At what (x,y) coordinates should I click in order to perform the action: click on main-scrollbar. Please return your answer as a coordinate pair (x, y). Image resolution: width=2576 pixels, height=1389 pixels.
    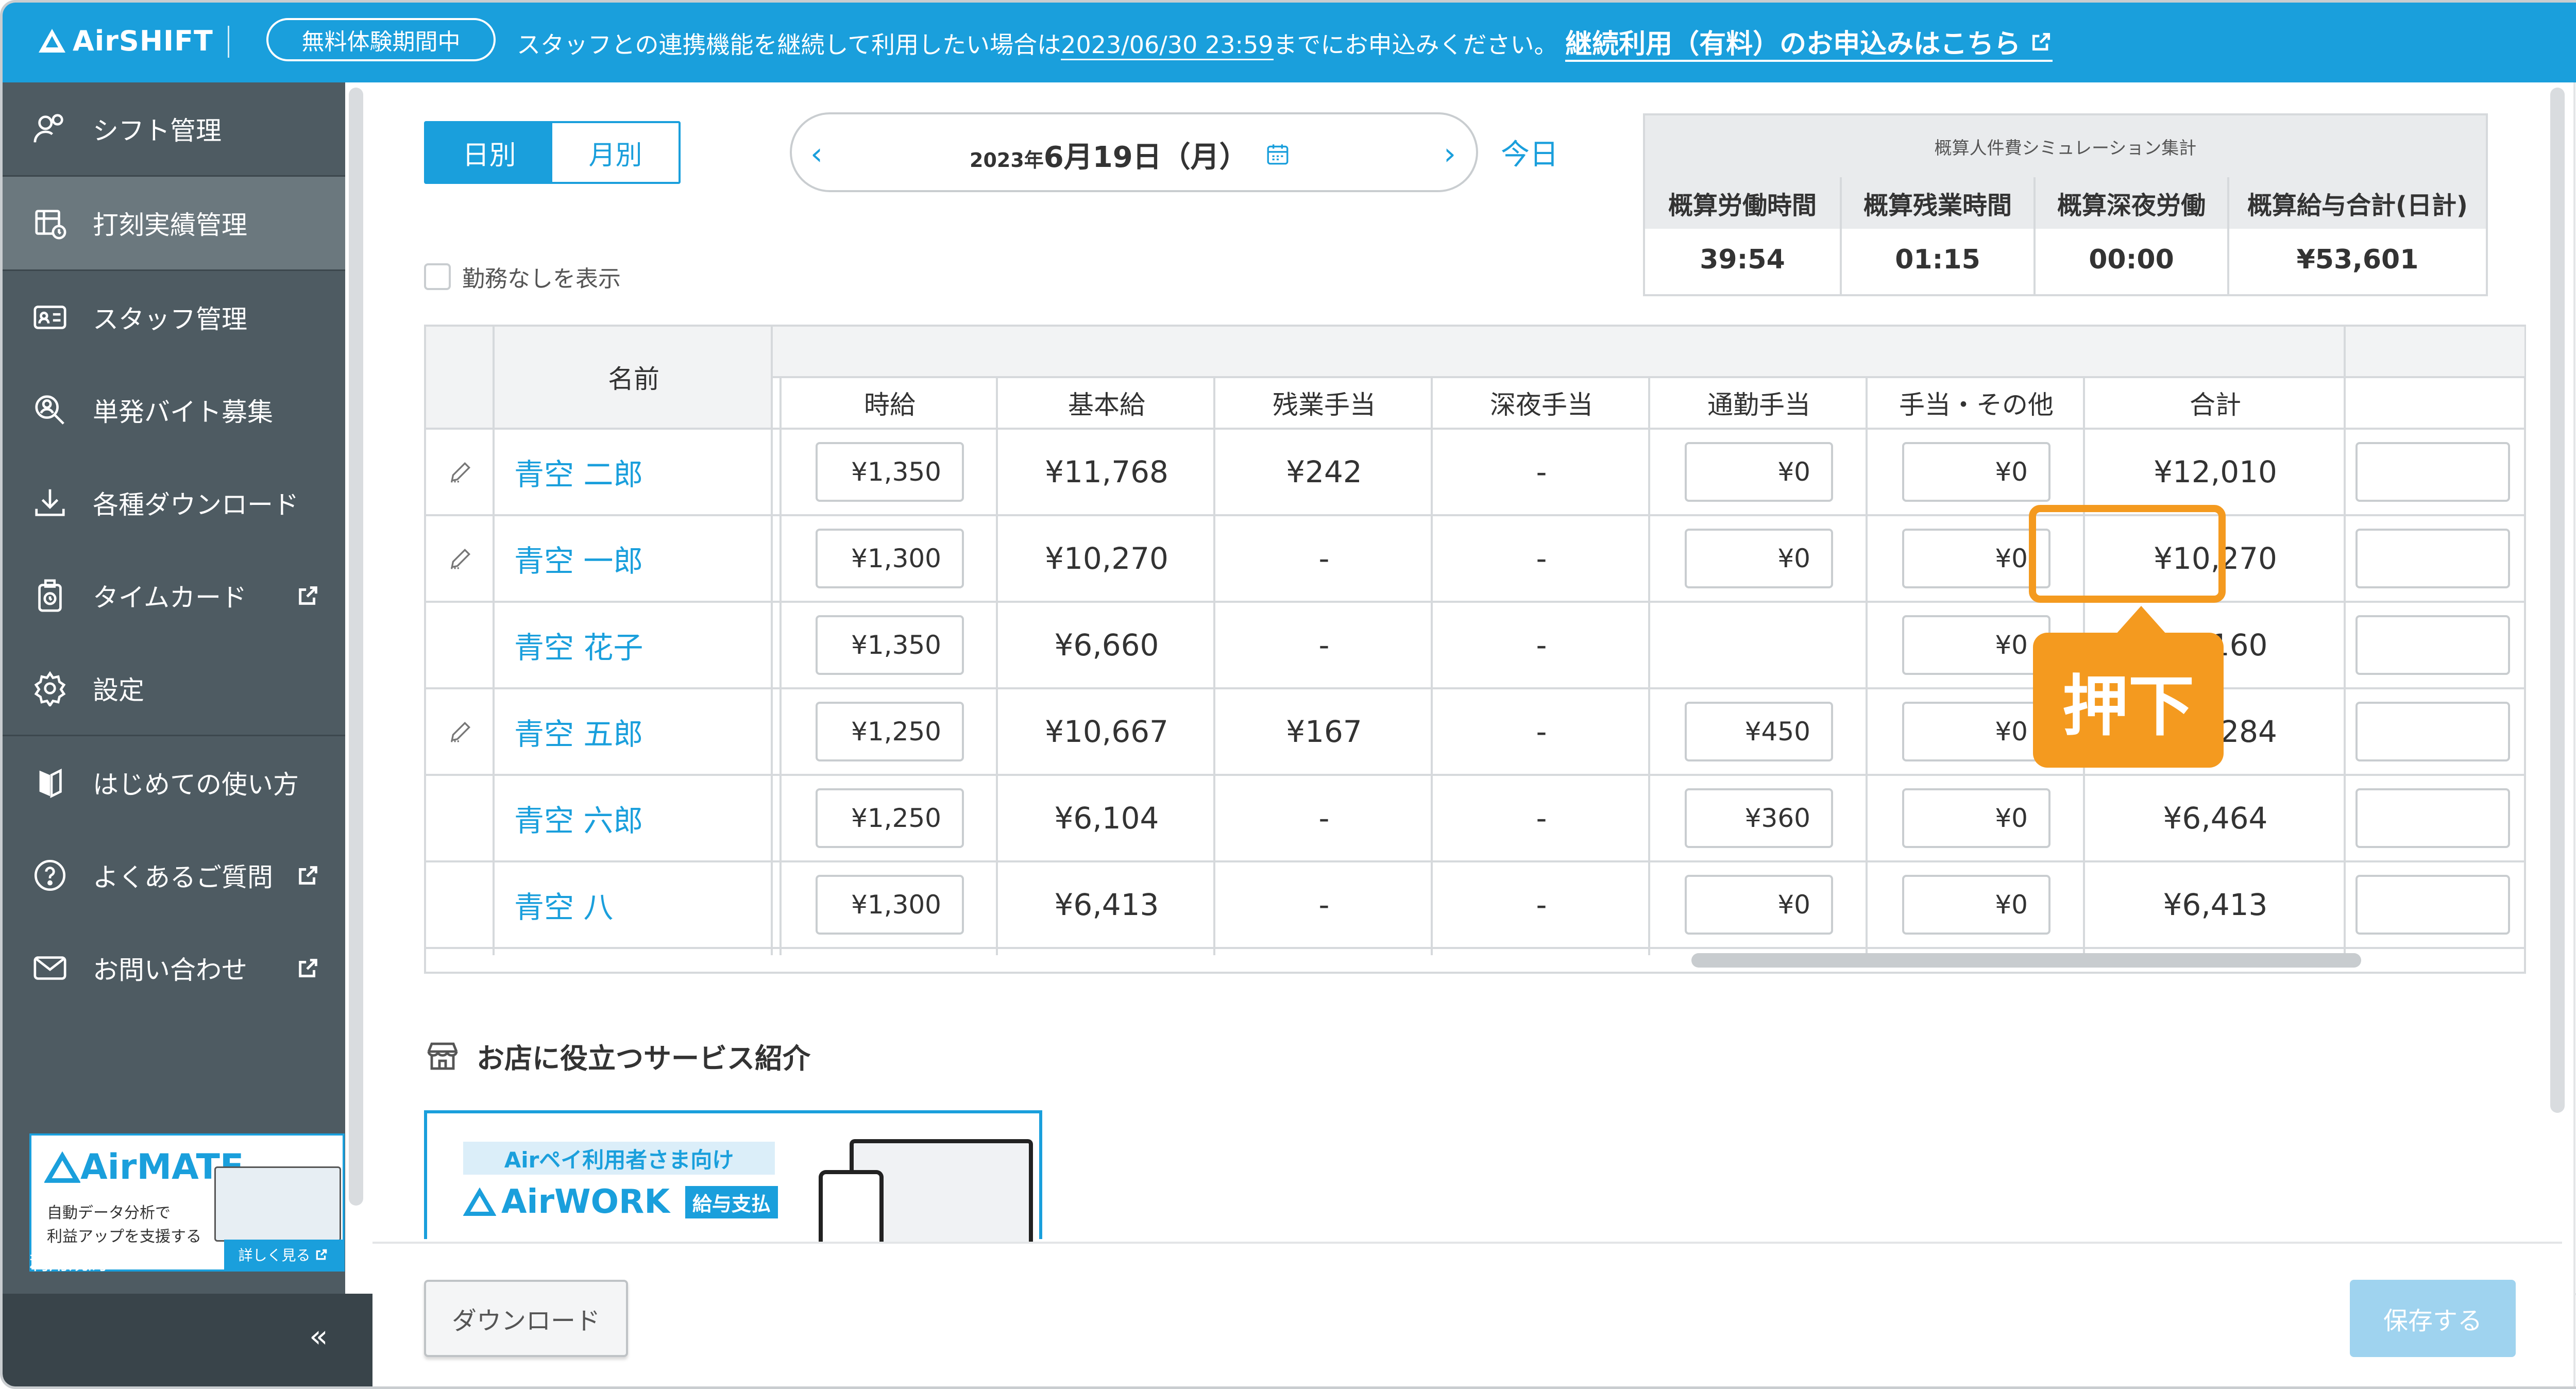
    Looking at the image, I should click on (2557, 600).